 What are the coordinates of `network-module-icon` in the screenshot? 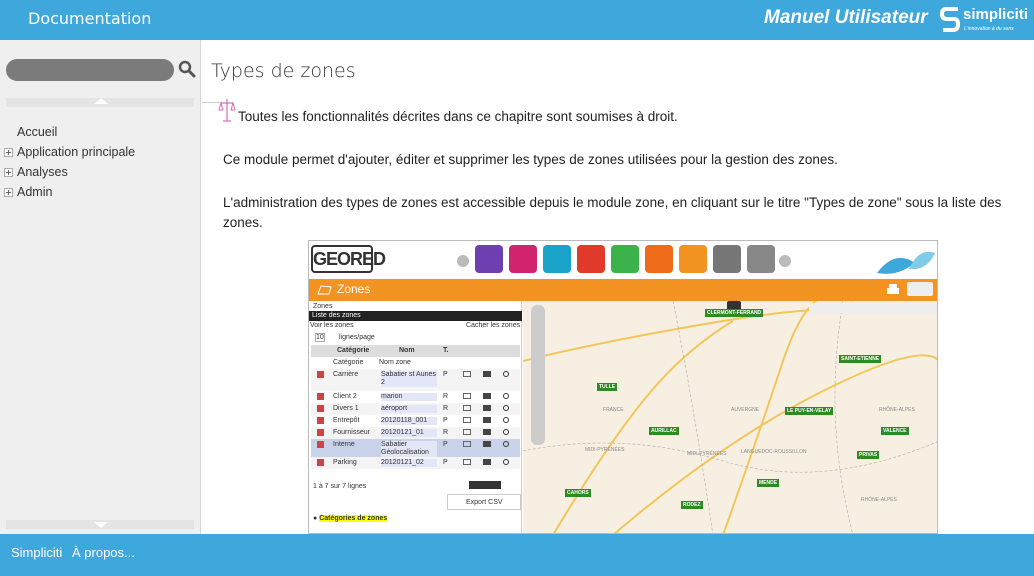 It's located at (625, 259).